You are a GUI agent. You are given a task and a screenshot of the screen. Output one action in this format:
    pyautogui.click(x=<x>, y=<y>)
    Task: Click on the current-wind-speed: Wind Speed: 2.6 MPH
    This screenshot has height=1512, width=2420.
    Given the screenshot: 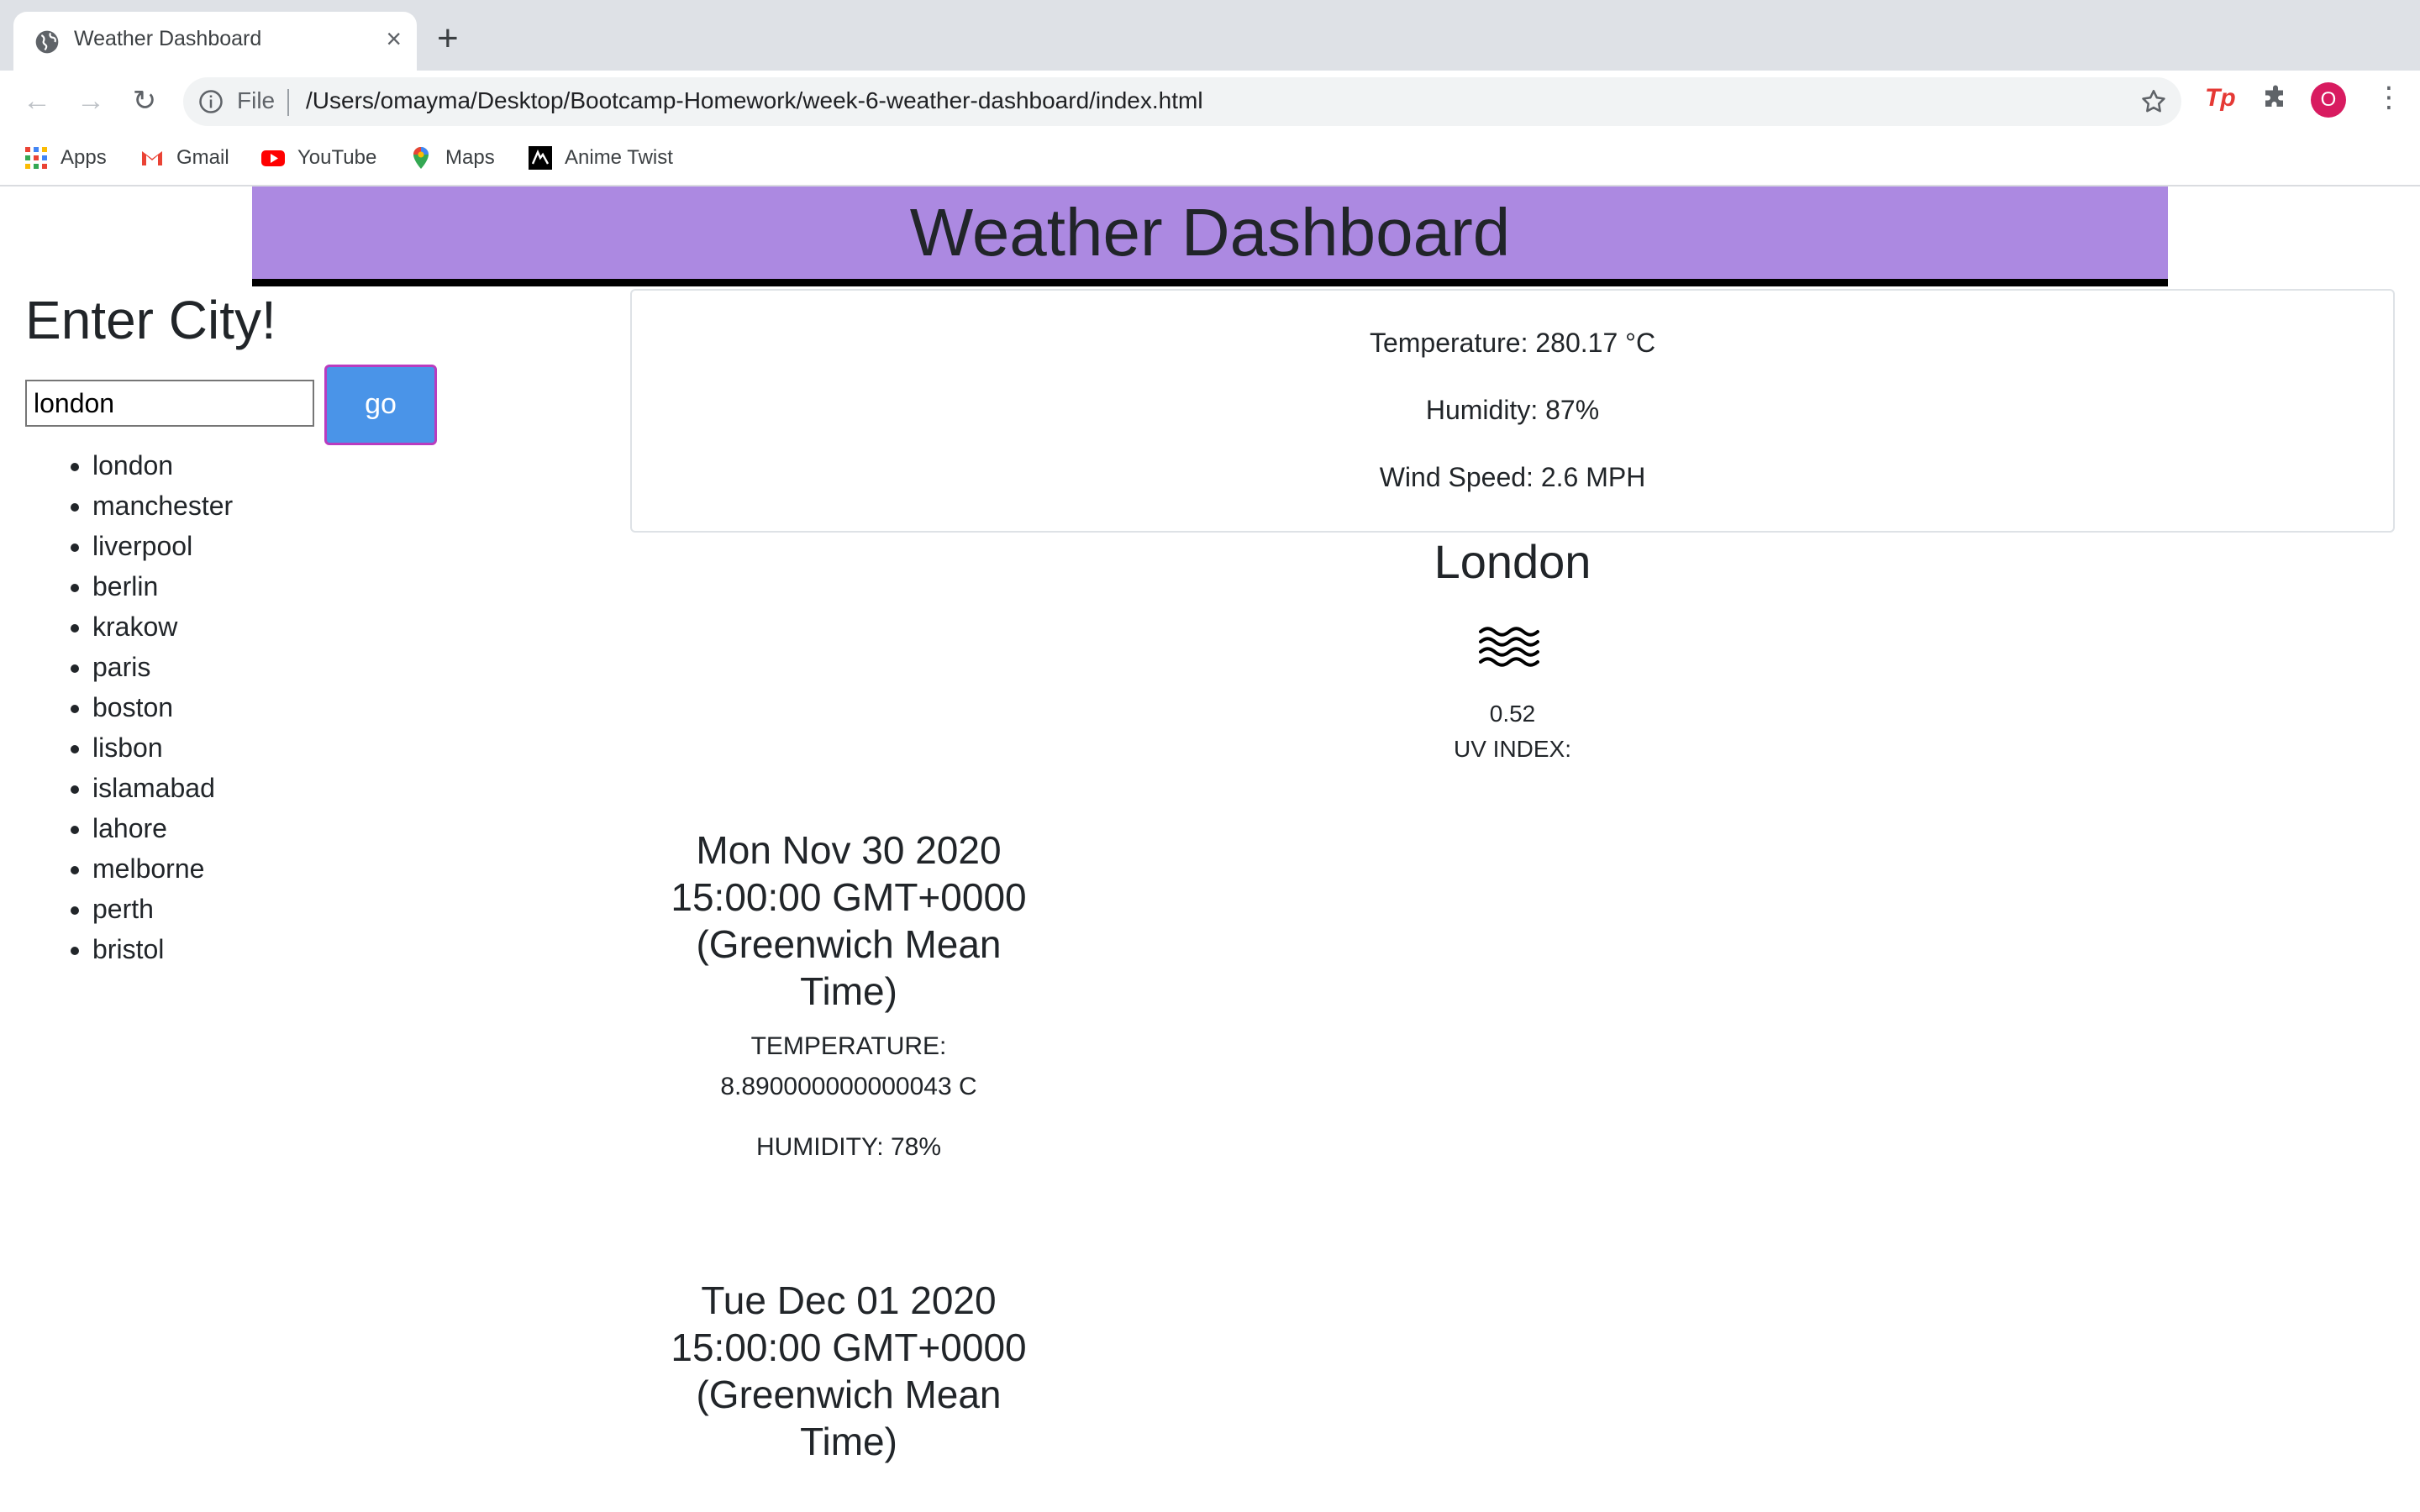 What is the action you would take?
    pyautogui.click(x=1512, y=477)
    